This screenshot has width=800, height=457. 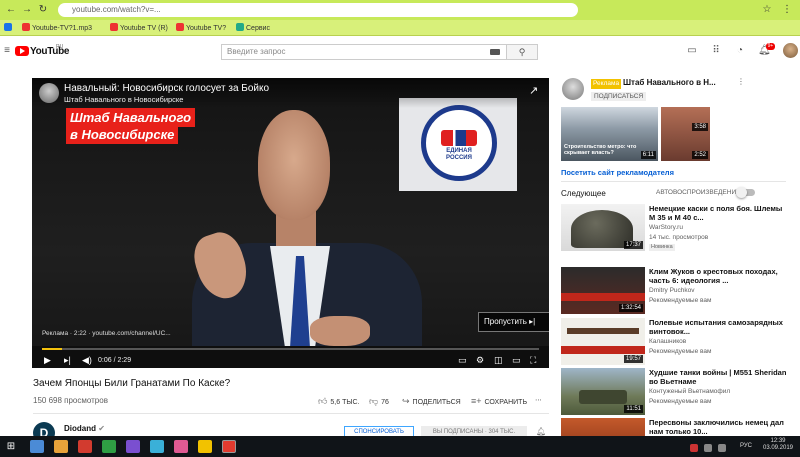 What do you see at coordinates (603, 427) in the screenshot?
I see `video-thumbnail` at bounding box center [603, 427].